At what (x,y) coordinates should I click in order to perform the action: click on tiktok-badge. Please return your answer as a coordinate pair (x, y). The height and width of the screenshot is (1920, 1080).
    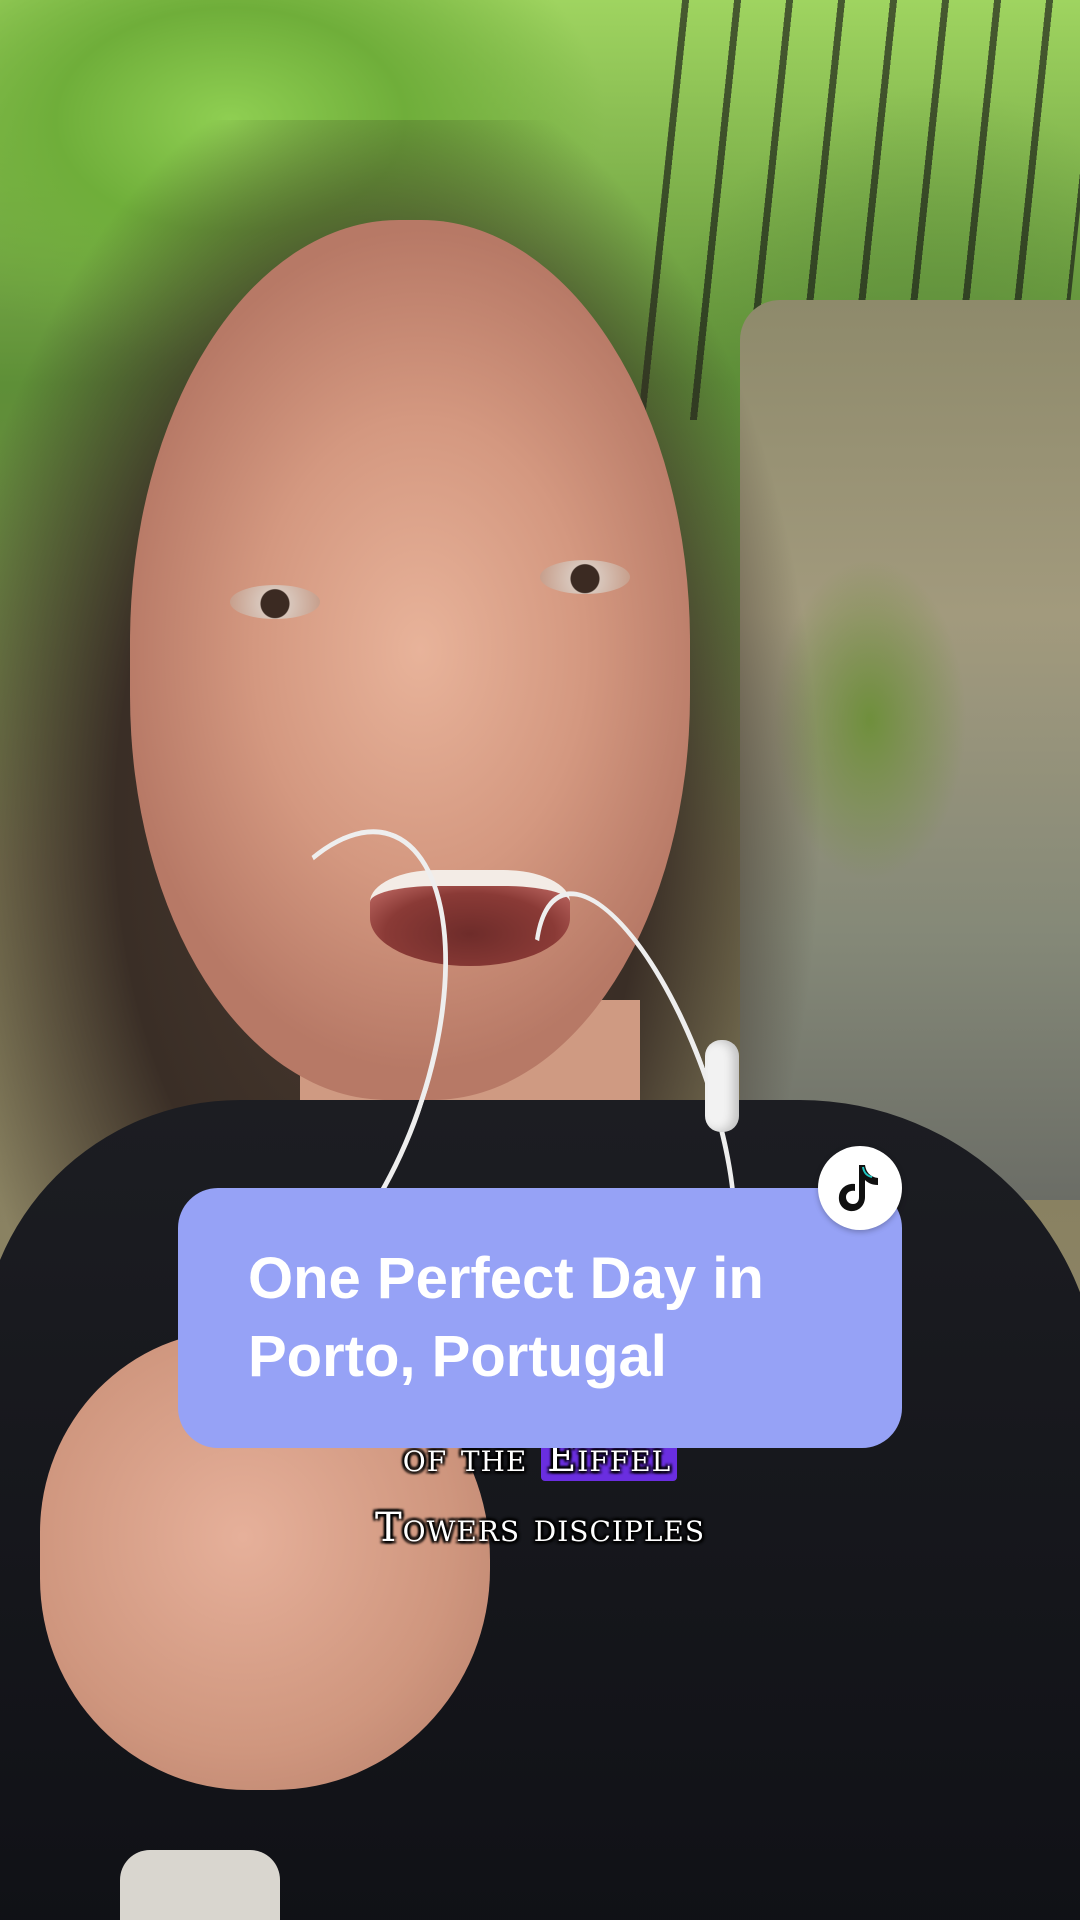
    Looking at the image, I should click on (860, 1188).